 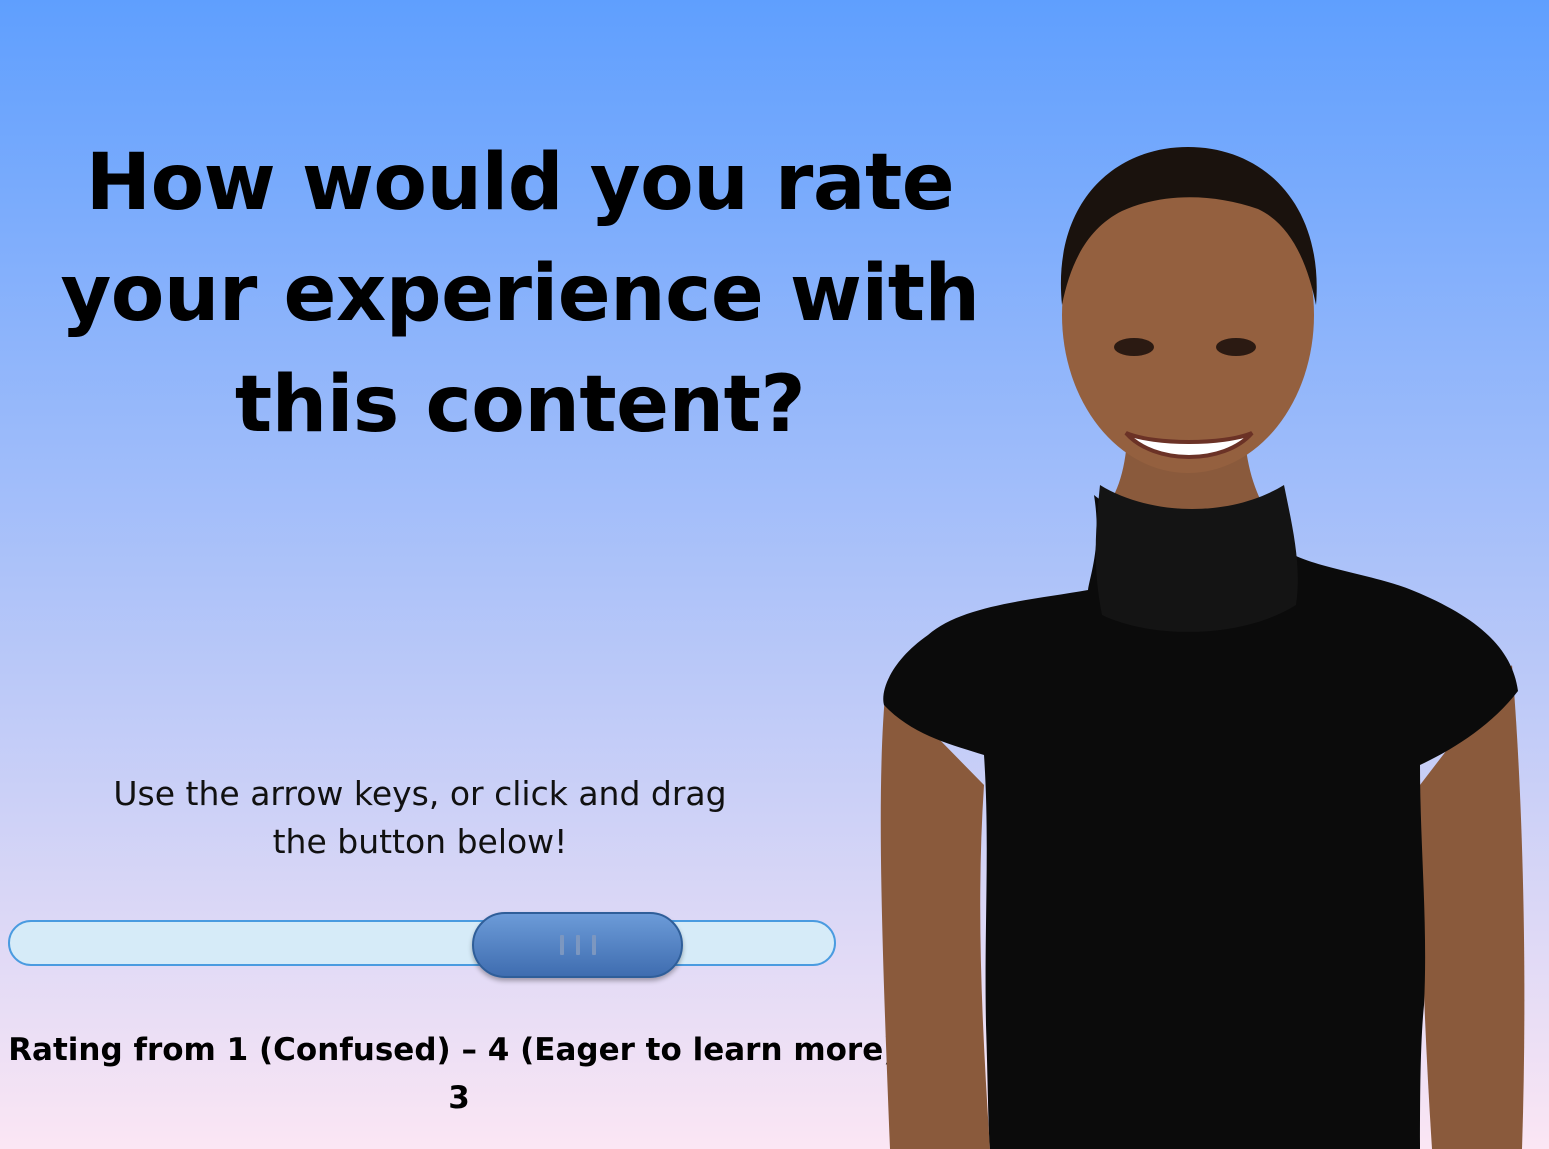 What do you see at coordinates (935, 917) in the screenshot?
I see `presenter-left-arm` at bounding box center [935, 917].